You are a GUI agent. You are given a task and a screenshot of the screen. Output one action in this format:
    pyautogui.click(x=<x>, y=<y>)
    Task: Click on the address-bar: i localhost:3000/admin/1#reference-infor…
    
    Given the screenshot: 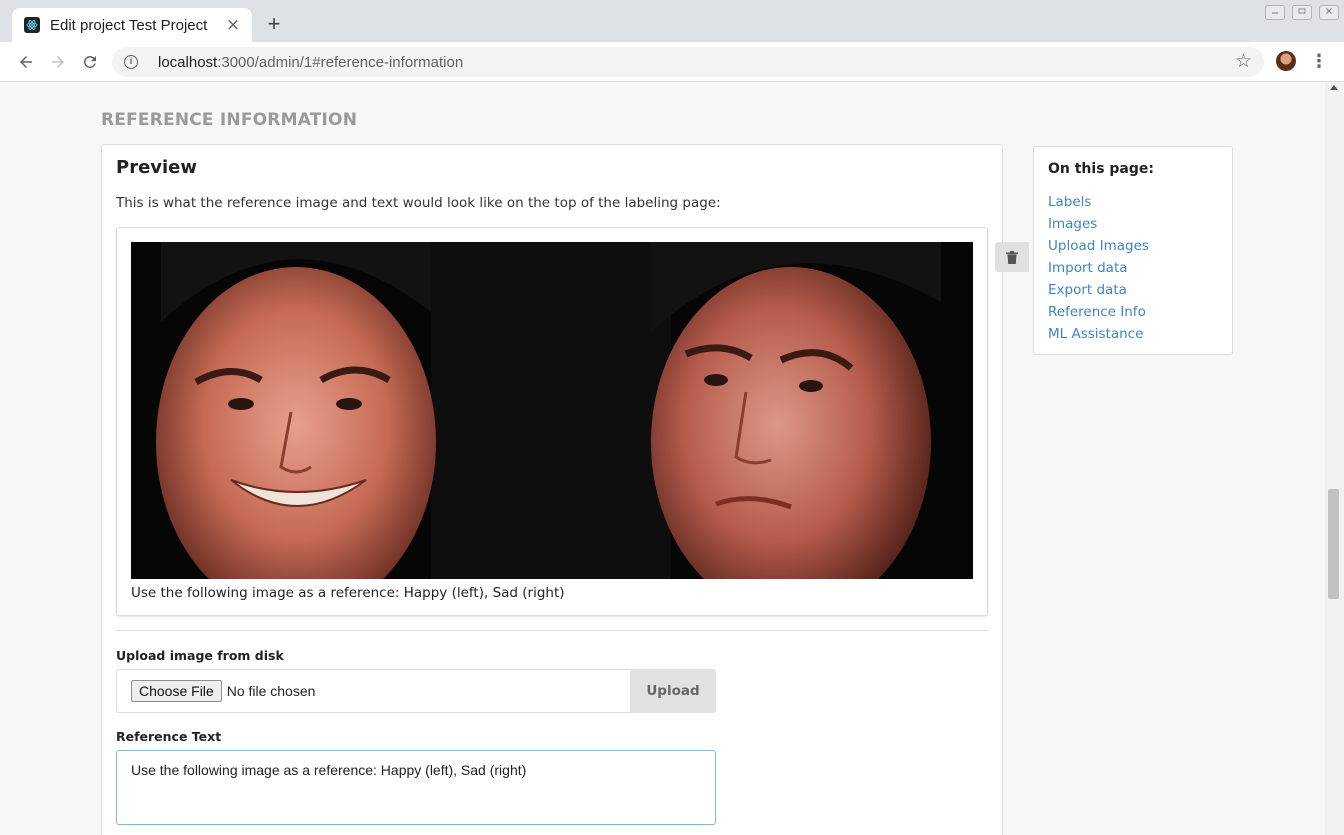 What is the action you would take?
    pyautogui.click(x=688, y=62)
    